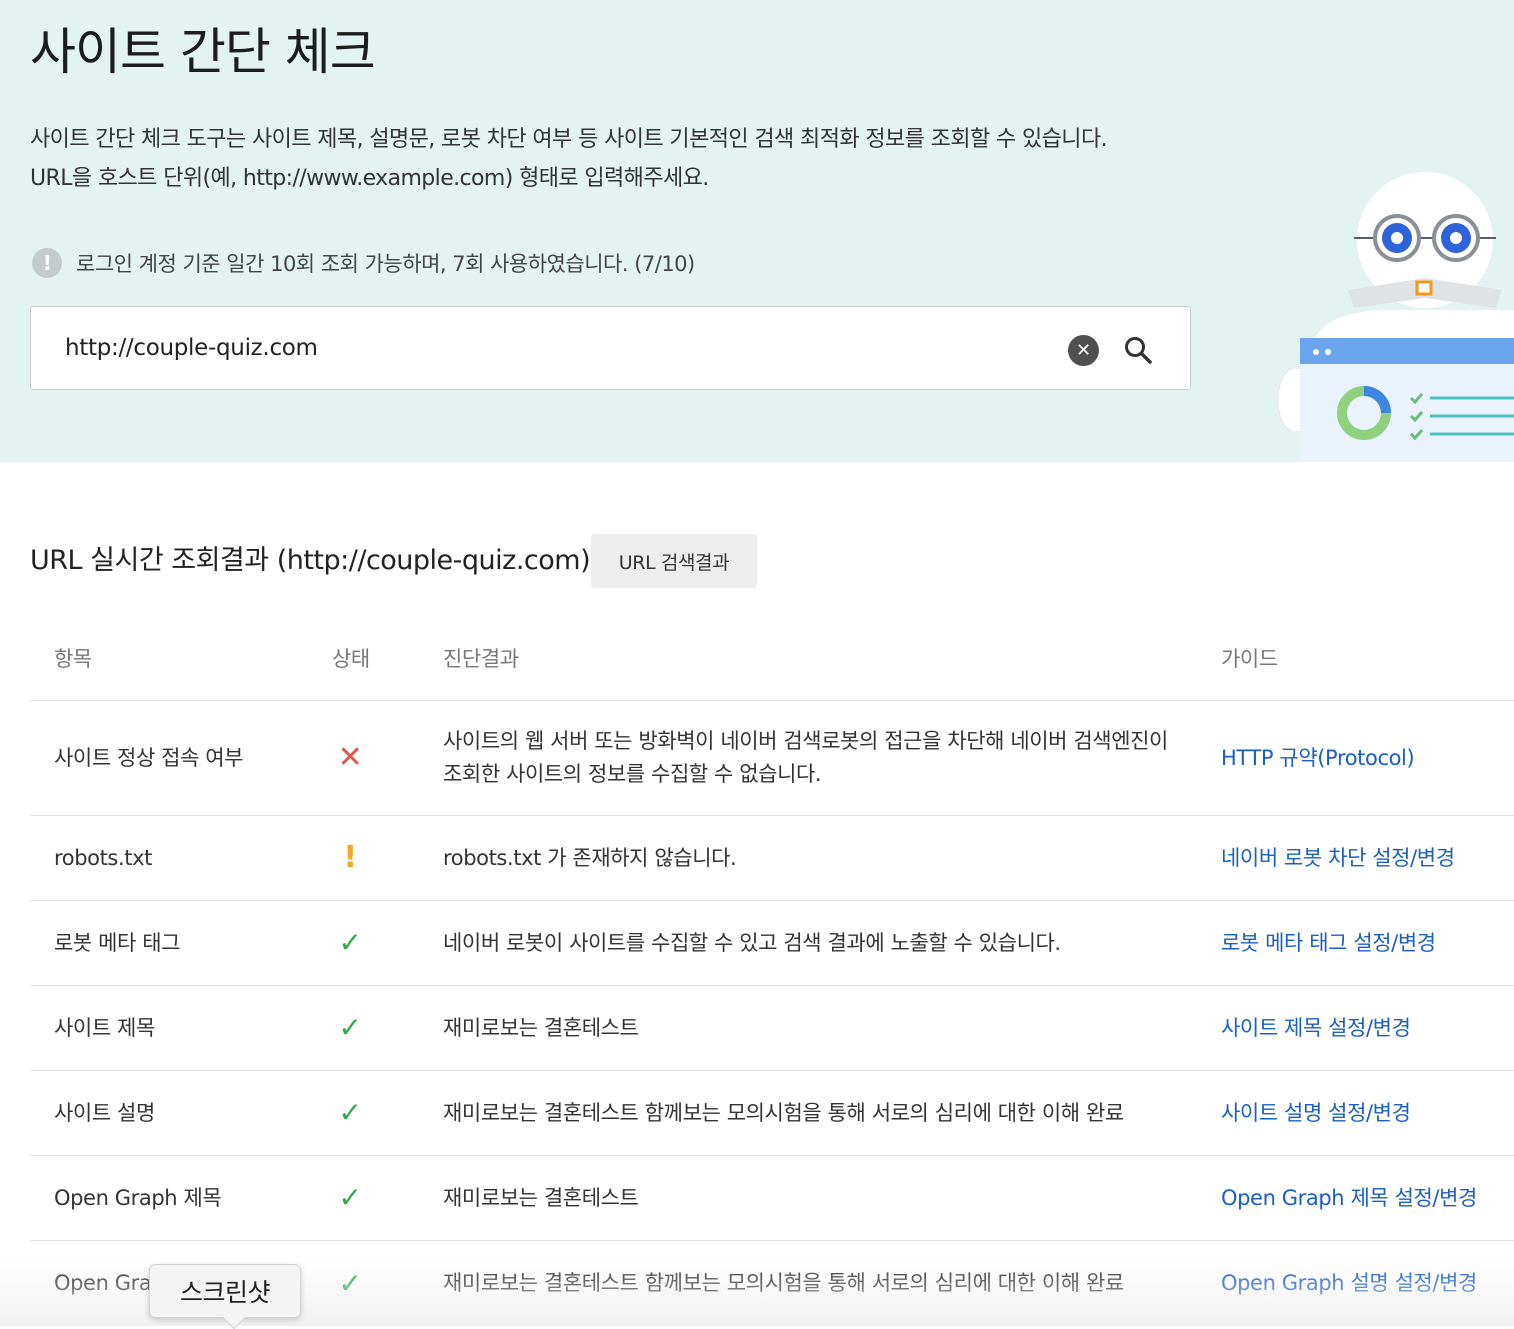 The height and width of the screenshot is (1329, 1514). Describe the element at coordinates (1367, 1028) in the screenshot. I see `guide-link: 사이트 제목 설정/변경` at that location.